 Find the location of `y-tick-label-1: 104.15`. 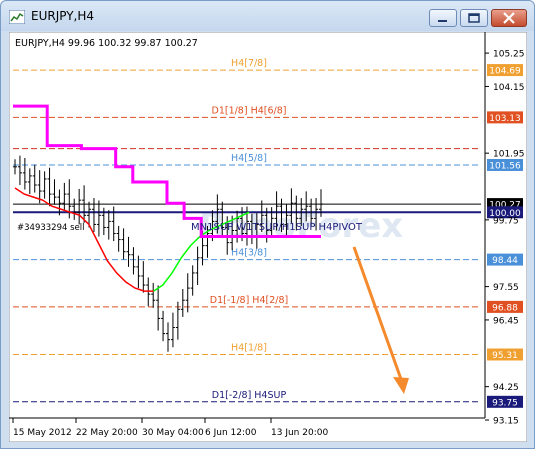

y-tick-label-1: 104.15 is located at coordinates (509, 88).